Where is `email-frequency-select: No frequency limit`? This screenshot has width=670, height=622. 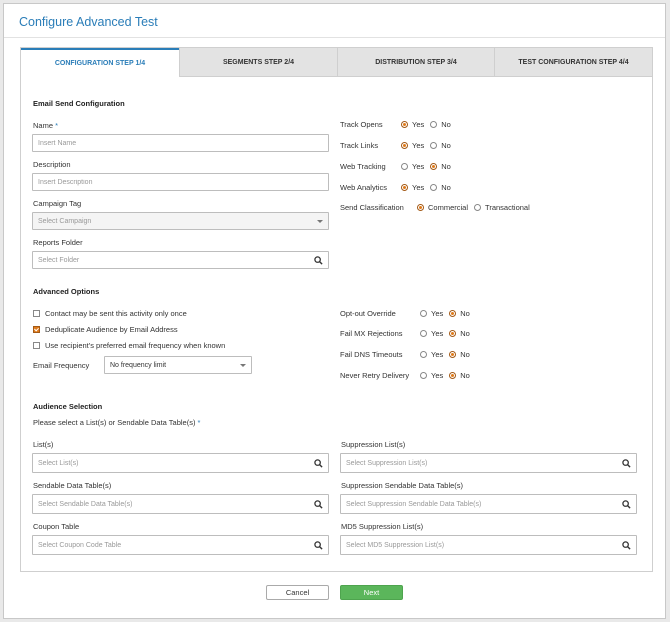
email-frequency-select: No frequency limit is located at coordinates (178, 365).